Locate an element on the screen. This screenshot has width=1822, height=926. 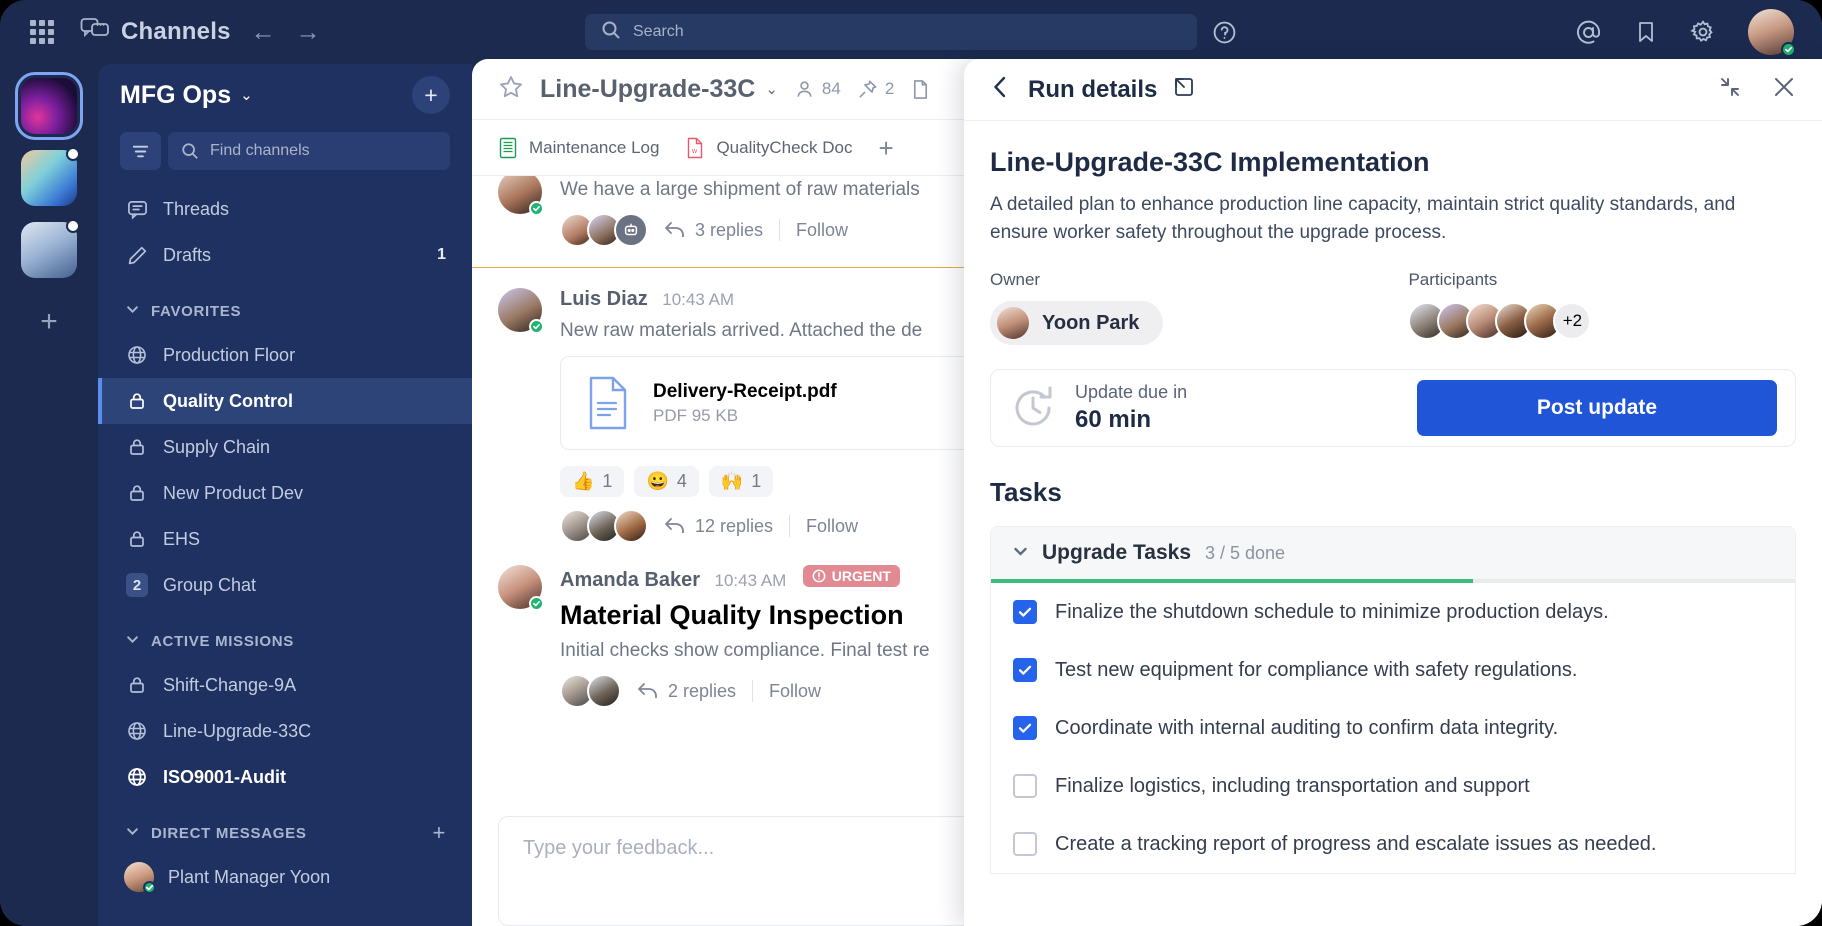
external-link-icon is located at coordinates (1184, 89).